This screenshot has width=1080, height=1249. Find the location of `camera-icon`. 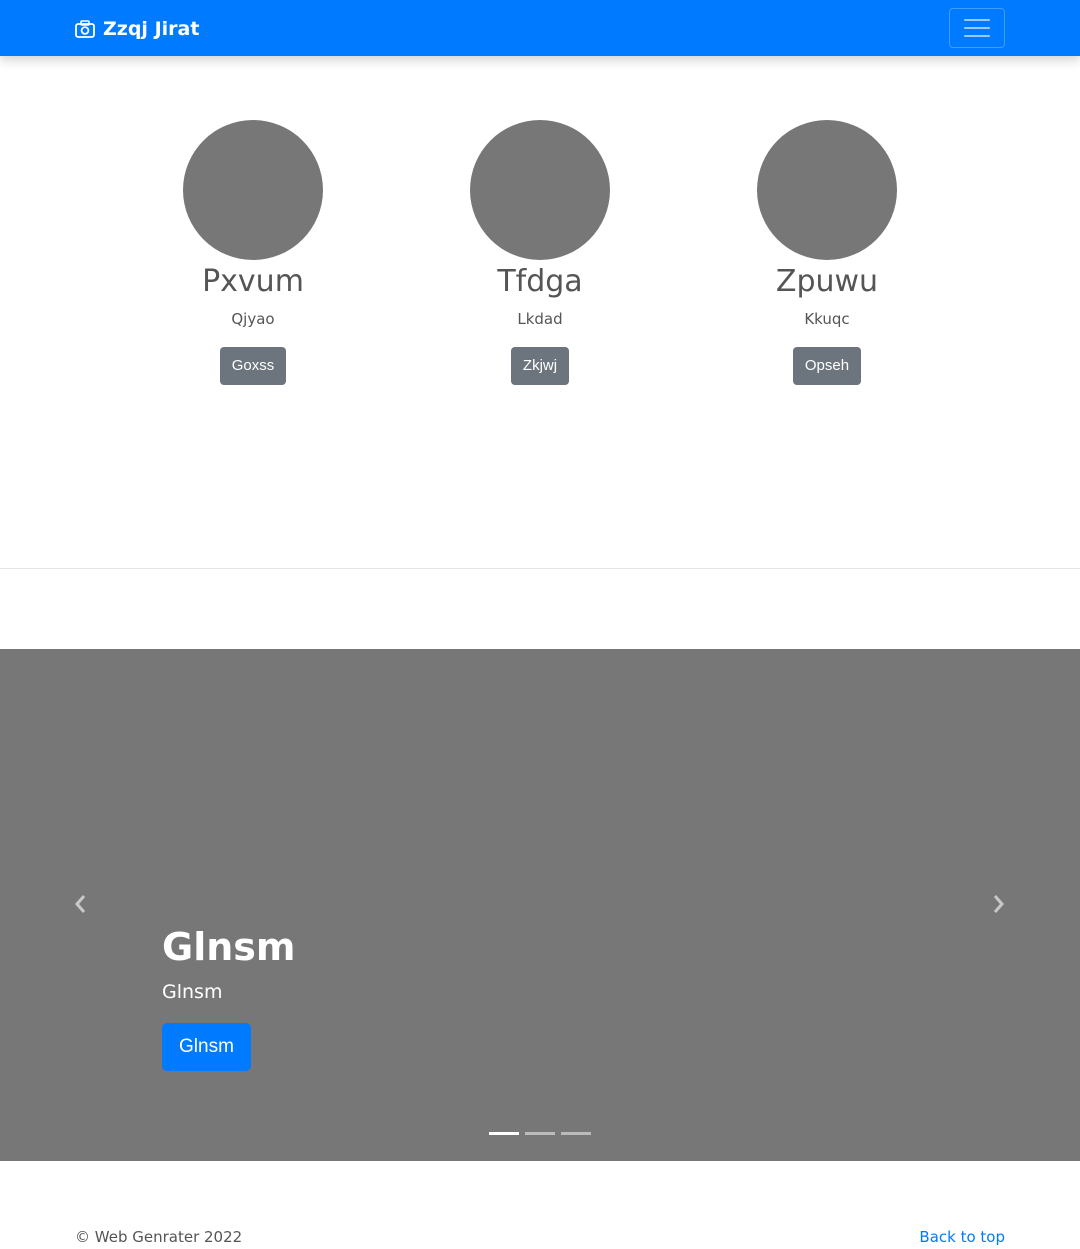

camera-icon is located at coordinates (85, 29).